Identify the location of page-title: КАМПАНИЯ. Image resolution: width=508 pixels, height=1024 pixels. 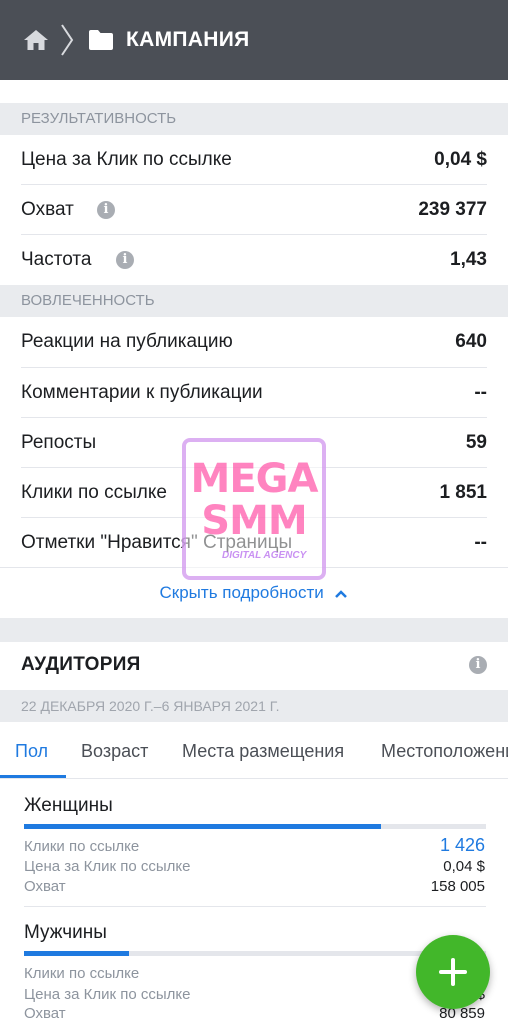
(188, 39).